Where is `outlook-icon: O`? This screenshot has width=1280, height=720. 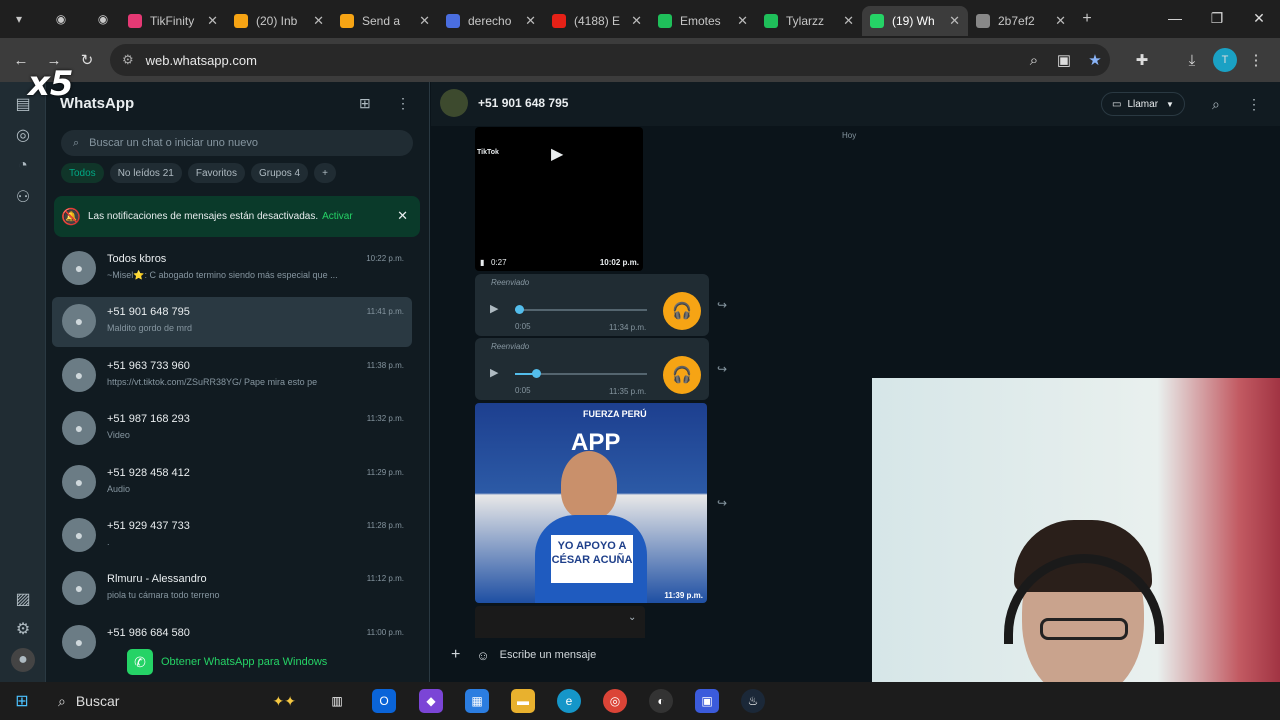 outlook-icon: O is located at coordinates (384, 701).